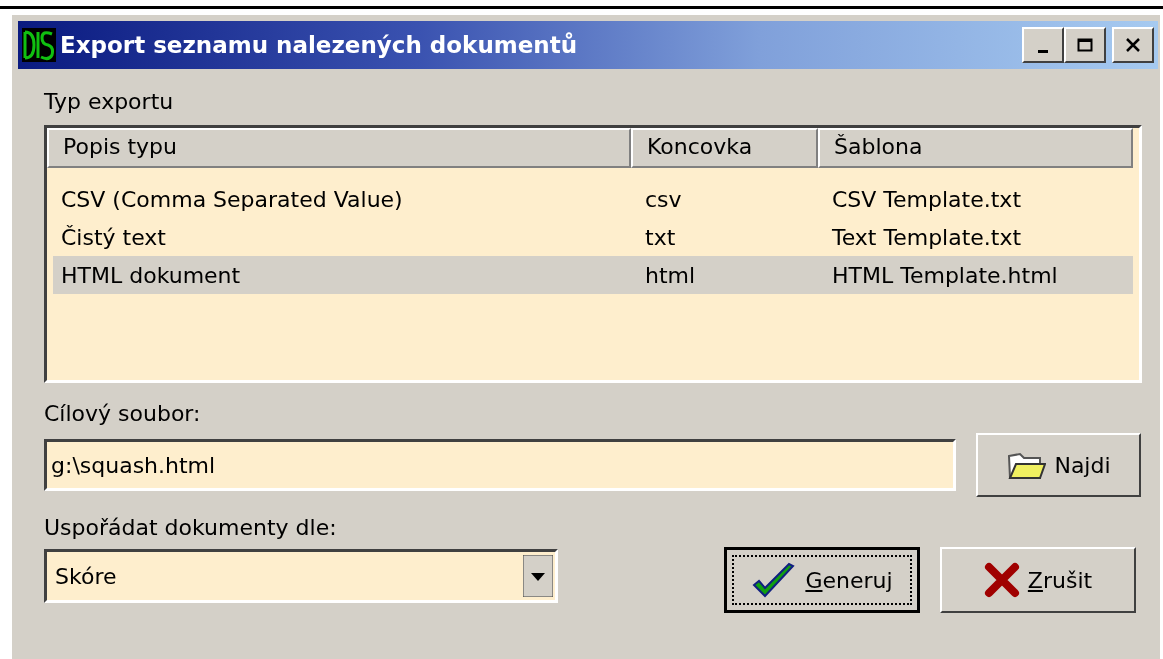 This screenshot has width=1163, height=659. Describe the element at coordinates (232, 199) in the screenshot. I see `list-cell-text: CSV (Comma Separated Value)` at that location.